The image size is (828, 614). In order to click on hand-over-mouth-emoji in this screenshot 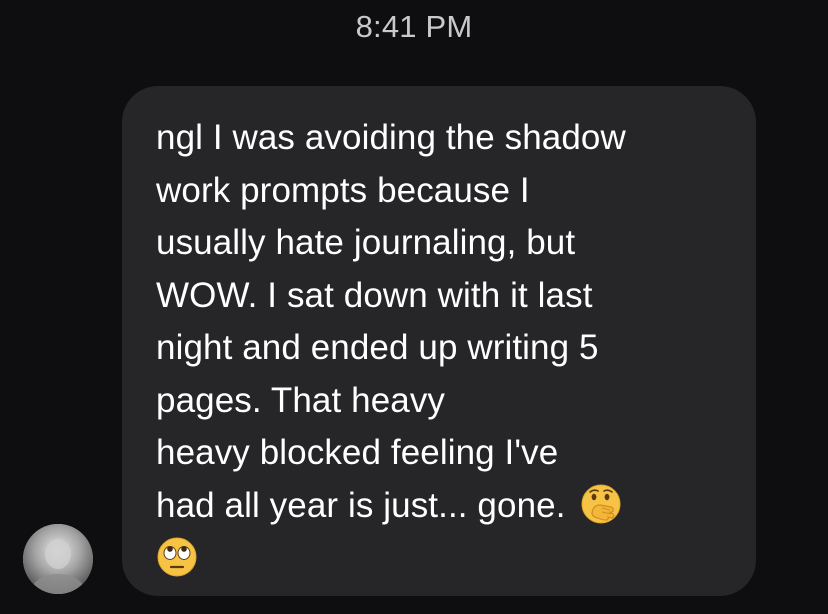, I will do `click(601, 504)`.